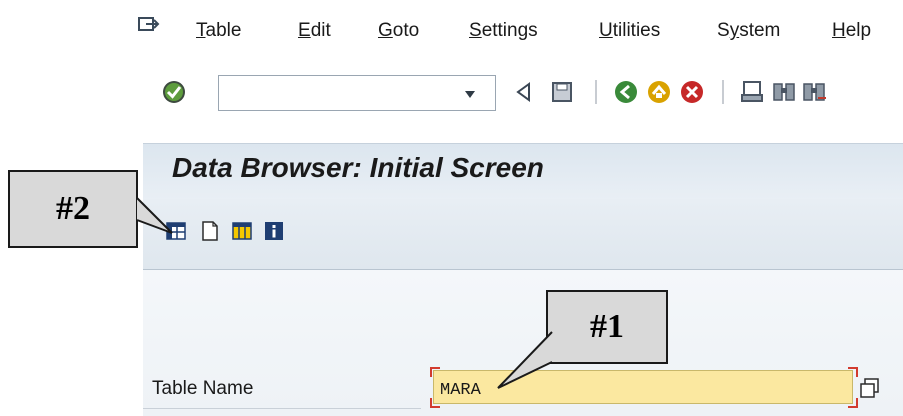 The height and width of the screenshot is (416, 903). What do you see at coordinates (282, 408) in the screenshot?
I see `label-divider` at bounding box center [282, 408].